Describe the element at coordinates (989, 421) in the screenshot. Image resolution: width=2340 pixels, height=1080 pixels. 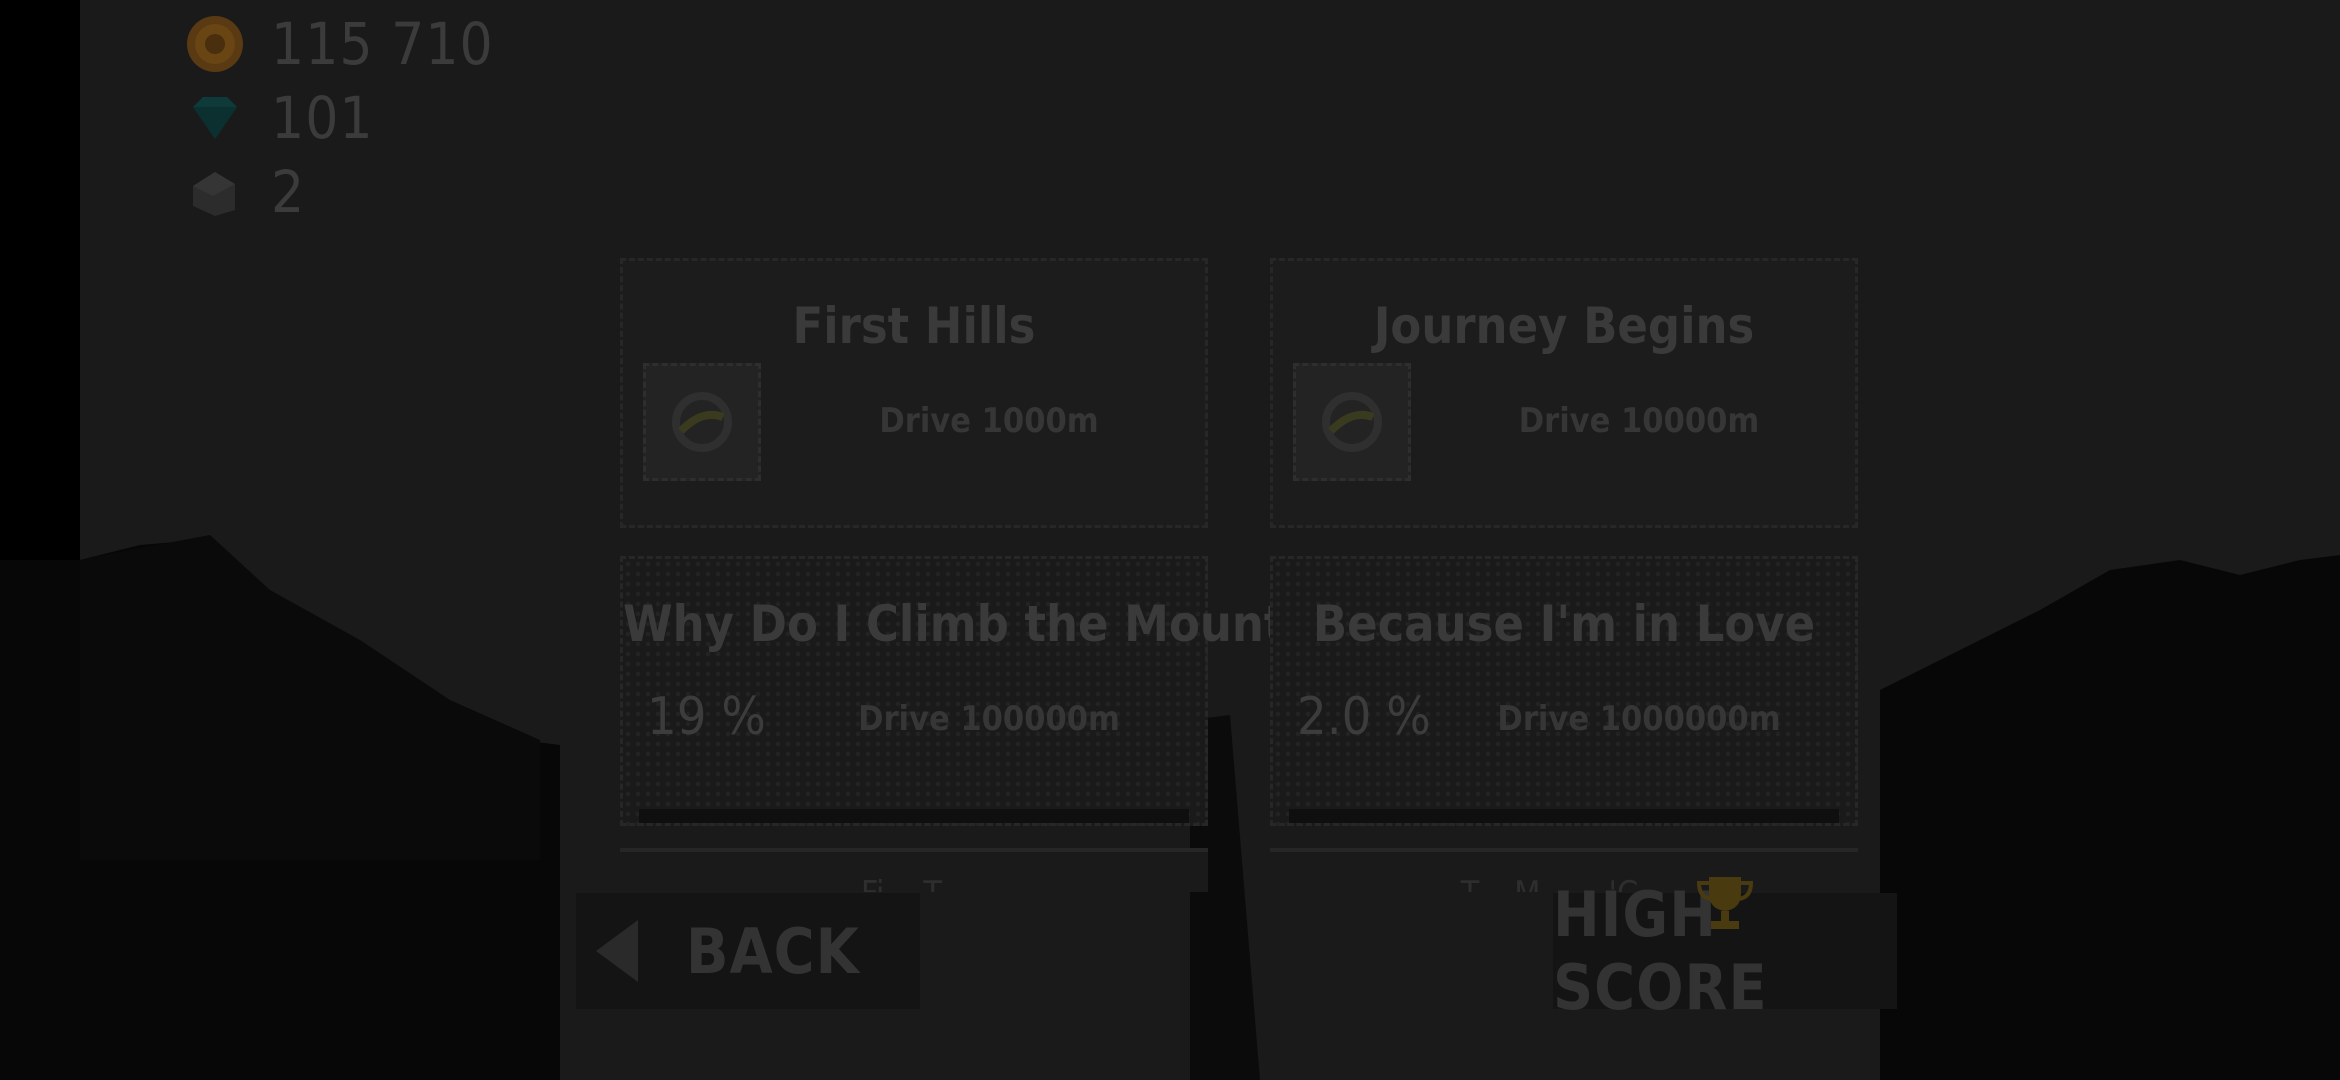
I see `achievement-task: Drive 1000m` at that location.